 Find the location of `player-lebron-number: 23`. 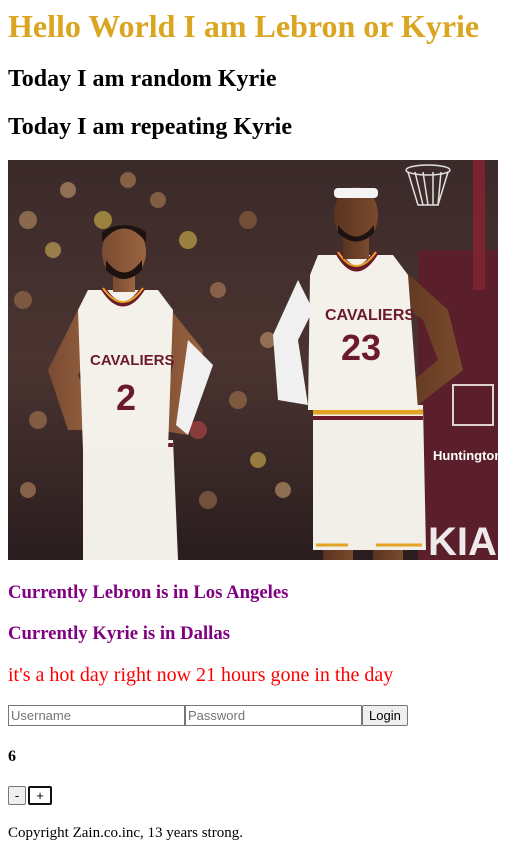

player-lebron-number: 23 is located at coordinates (361, 347).